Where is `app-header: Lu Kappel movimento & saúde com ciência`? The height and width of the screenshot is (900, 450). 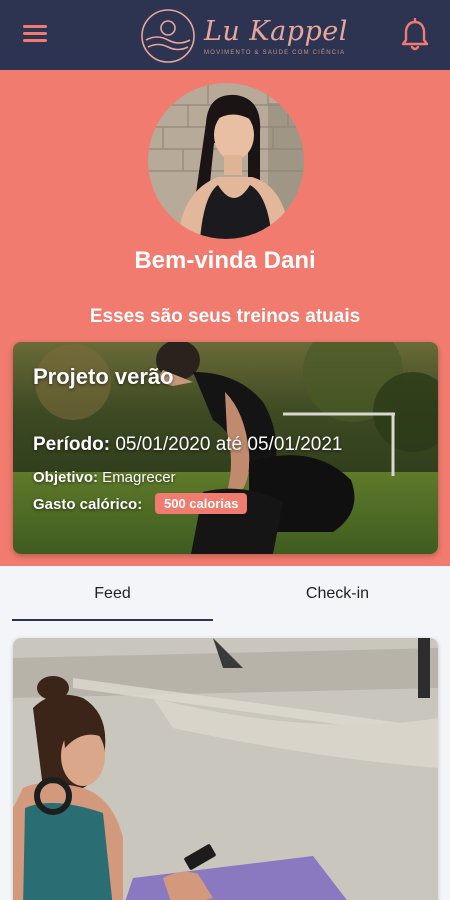
app-header: Lu Kappel movimento & saúde com ciência is located at coordinates (225, 35).